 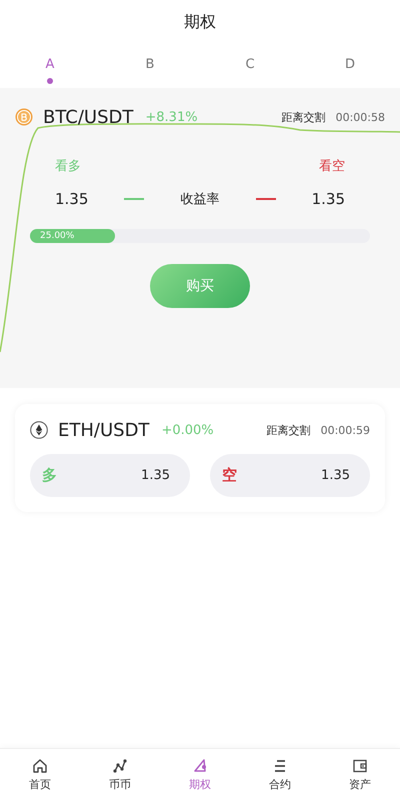 I want to click on short-rate: 1.35, so click(x=328, y=199).